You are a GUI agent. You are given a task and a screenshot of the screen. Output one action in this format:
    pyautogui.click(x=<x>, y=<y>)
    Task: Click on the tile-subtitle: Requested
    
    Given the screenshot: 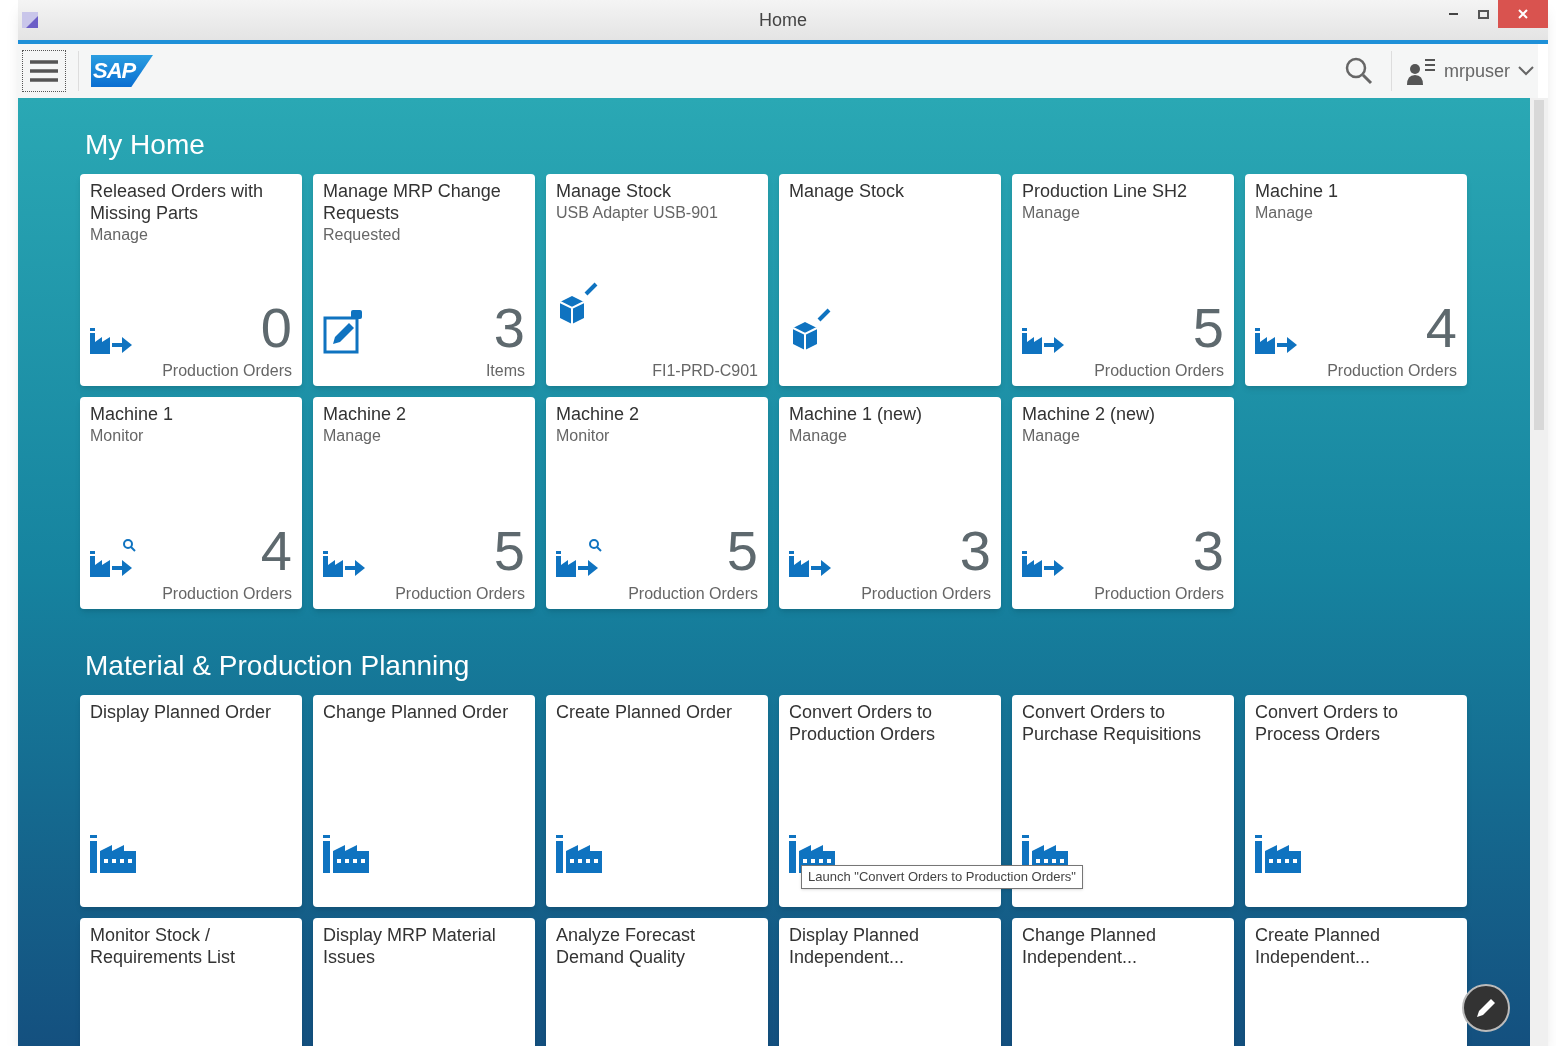 What is the action you would take?
    pyautogui.click(x=362, y=235)
    